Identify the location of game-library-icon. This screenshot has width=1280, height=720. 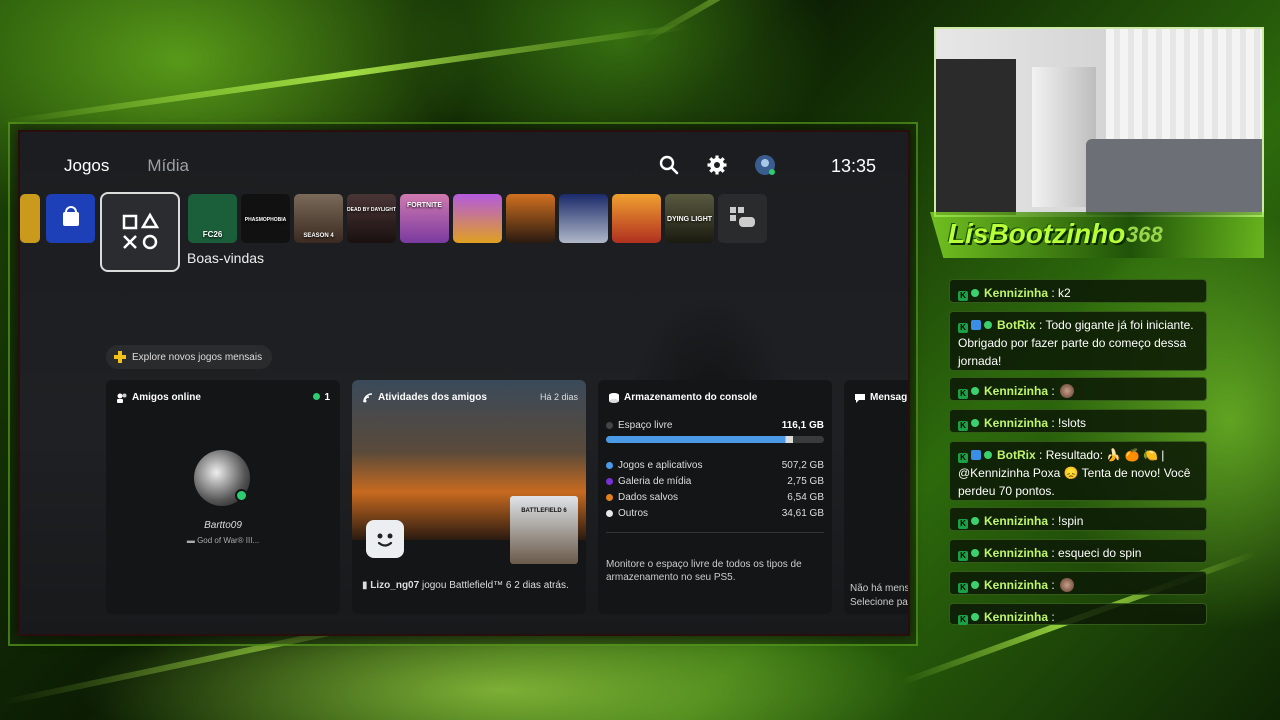
(742, 217).